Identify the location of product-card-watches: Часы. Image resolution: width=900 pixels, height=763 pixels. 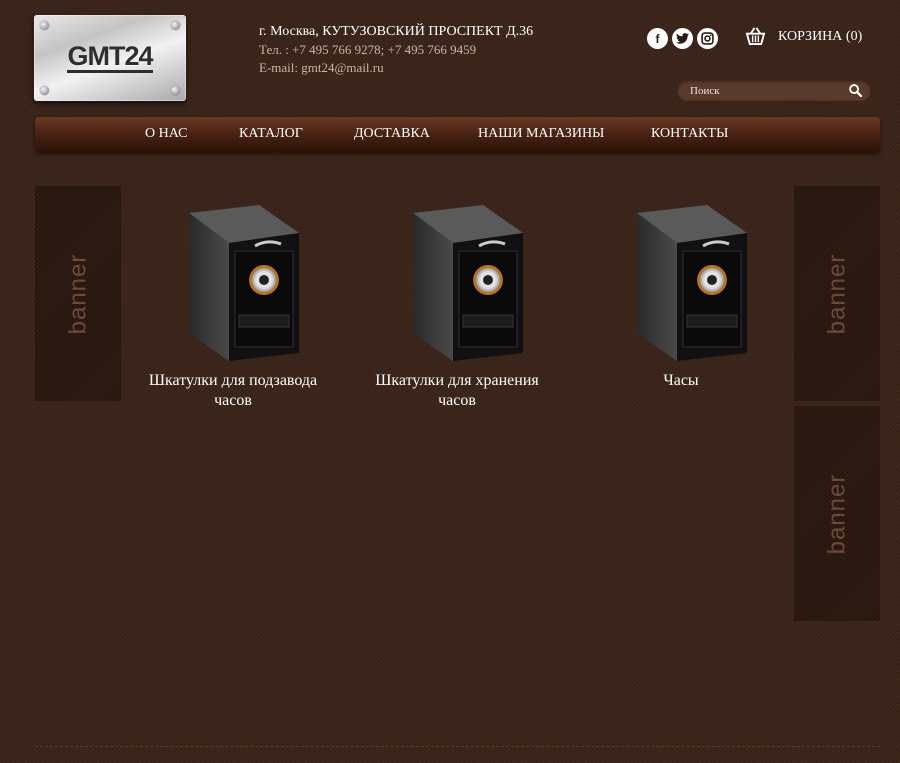
(681, 297).